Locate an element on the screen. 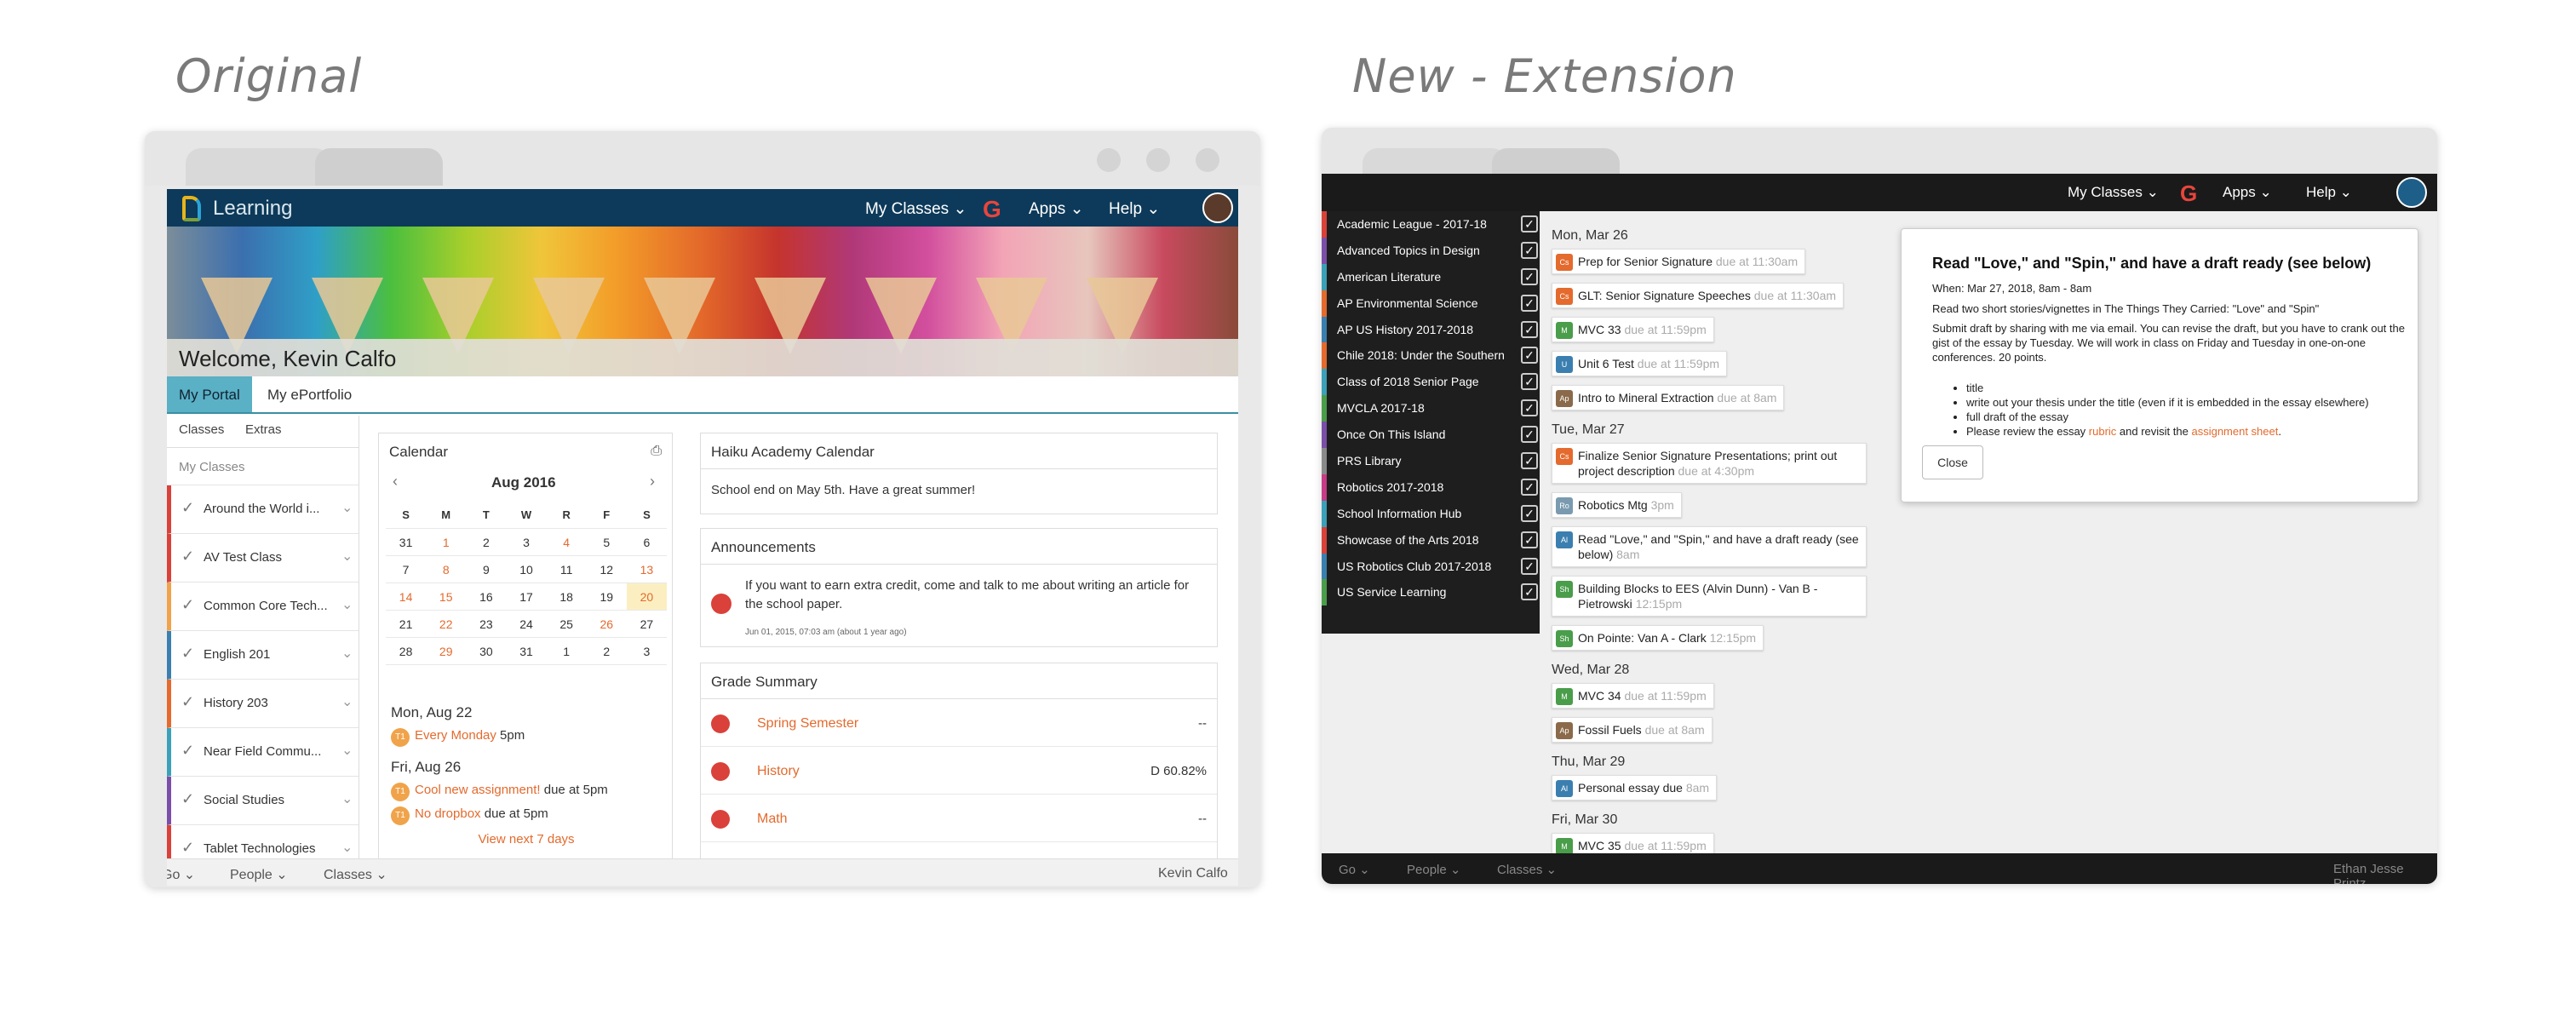 Image resolution: width=2576 pixels, height=1010 pixels. class-filter-item: US Robotics Club 2017-2018 ✓ is located at coordinates (1431, 566).